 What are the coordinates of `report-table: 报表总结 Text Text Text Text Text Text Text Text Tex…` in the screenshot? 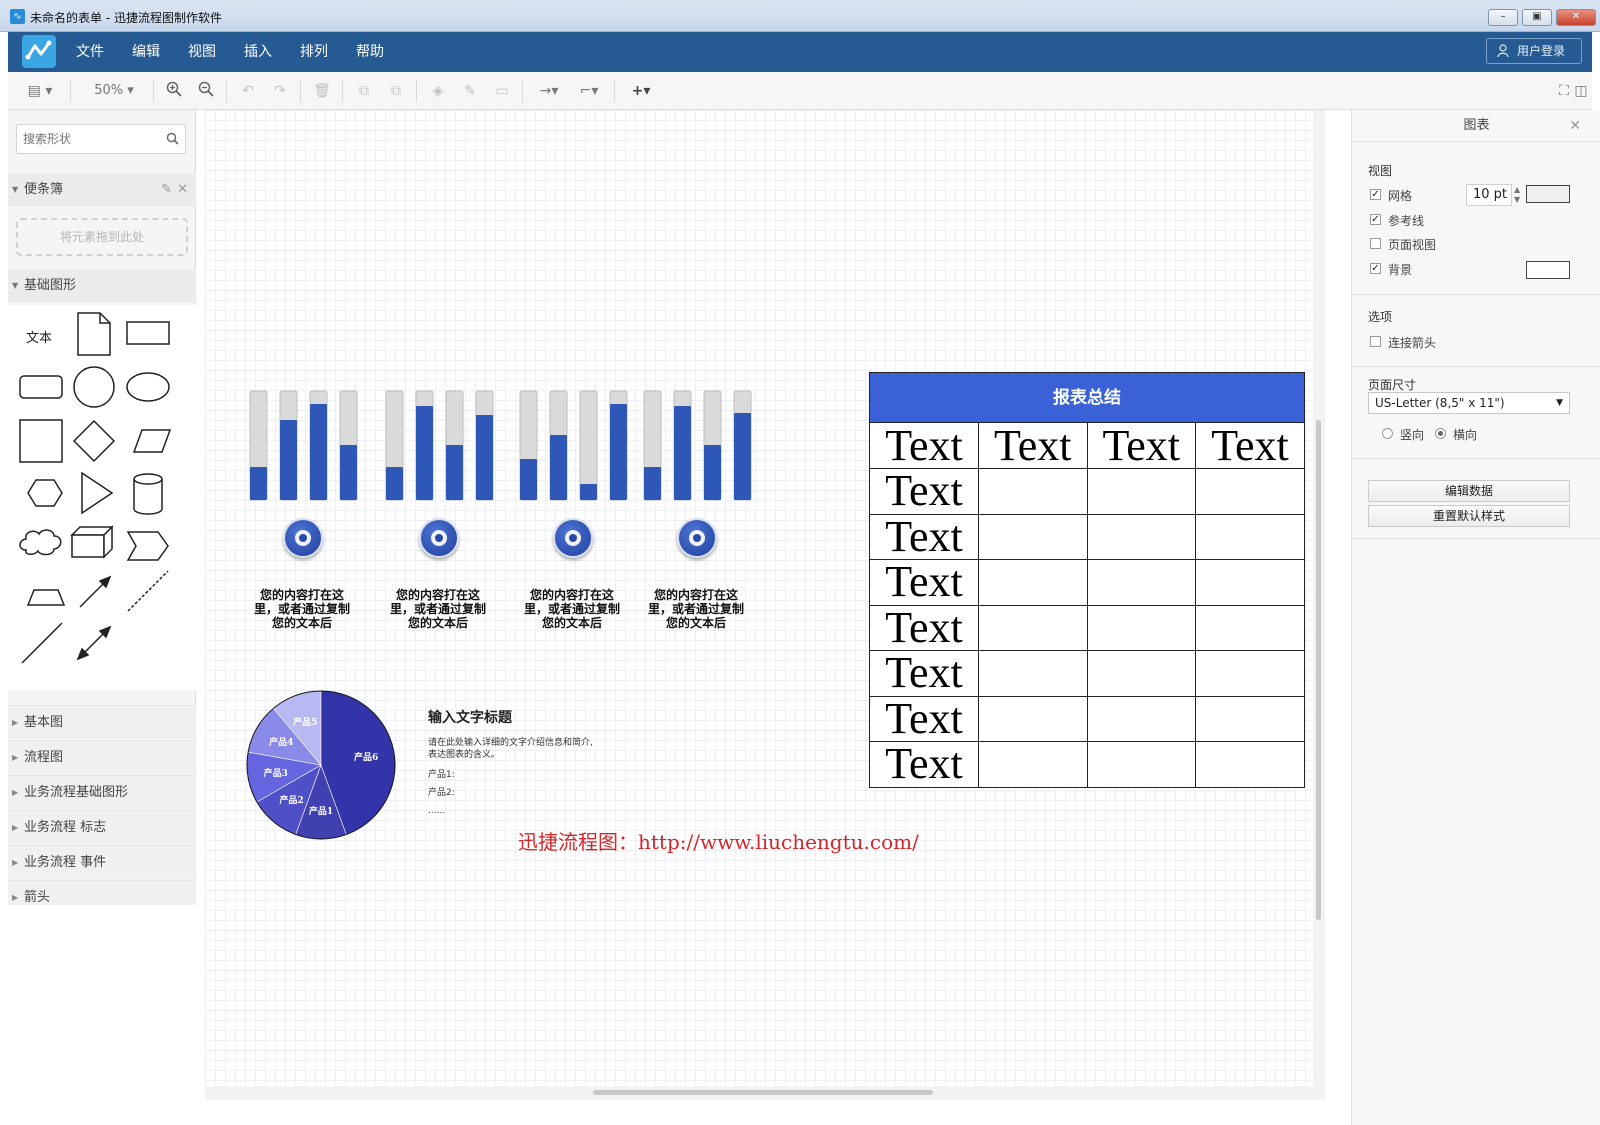 It's located at (1087, 580).